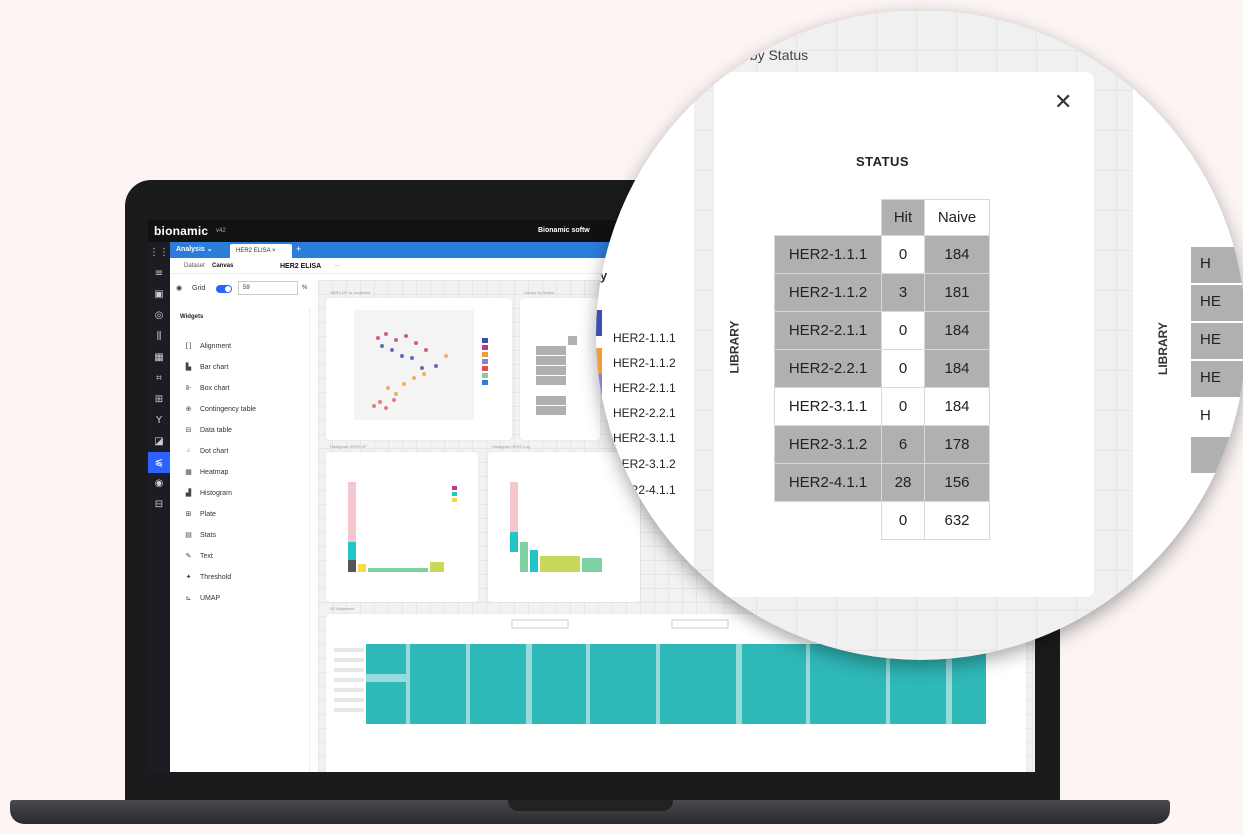  I want to click on table-row: HER2-2.2.1 0 184, so click(882, 368).